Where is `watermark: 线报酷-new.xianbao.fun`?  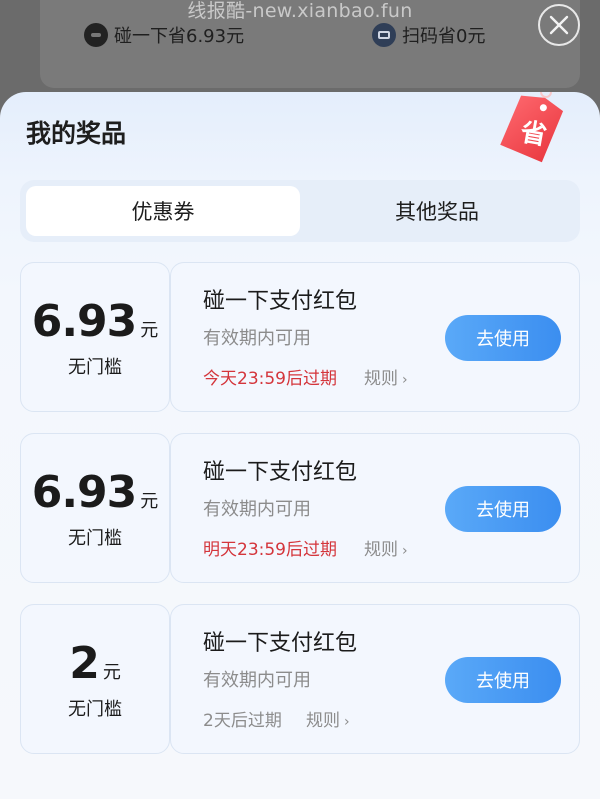
watermark: 线报酷-new.xianbao.fun is located at coordinates (300, 11).